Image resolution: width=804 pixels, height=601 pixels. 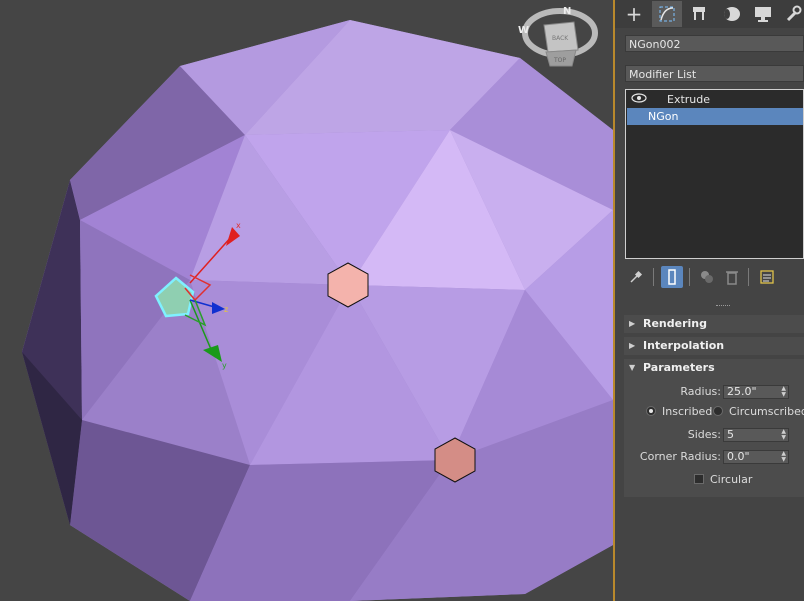 I want to click on tab-utilities, so click(x=791, y=14).